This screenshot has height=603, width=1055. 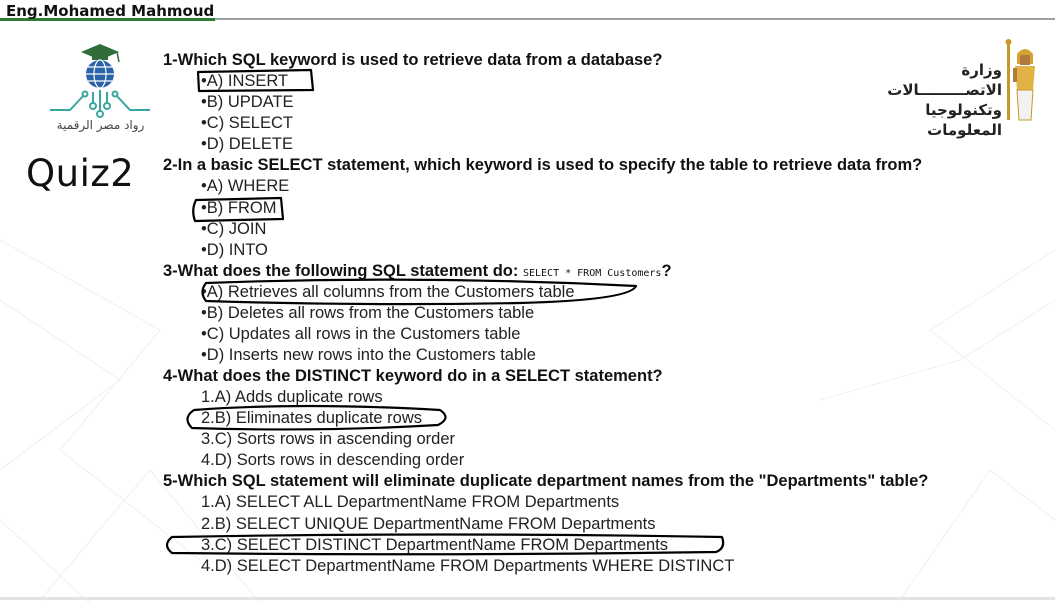 What do you see at coordinates (635, 19) in the screenshot?
I see `top-bar-divider` at bounding box center [635, 19].